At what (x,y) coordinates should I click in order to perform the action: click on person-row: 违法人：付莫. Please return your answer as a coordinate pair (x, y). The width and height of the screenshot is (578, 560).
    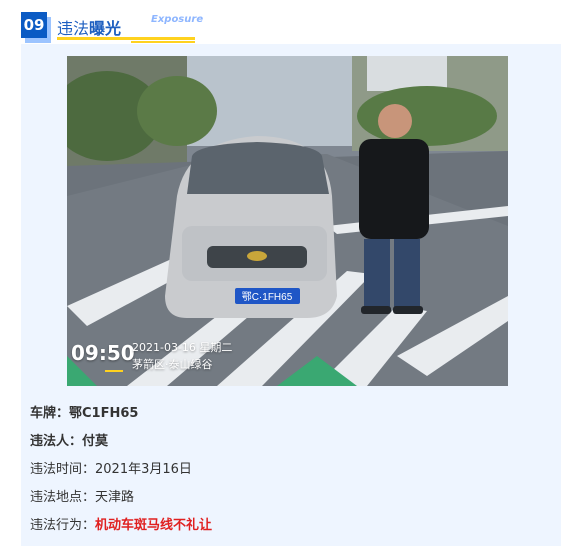
    Looking at the image, I should click on (69, 439).